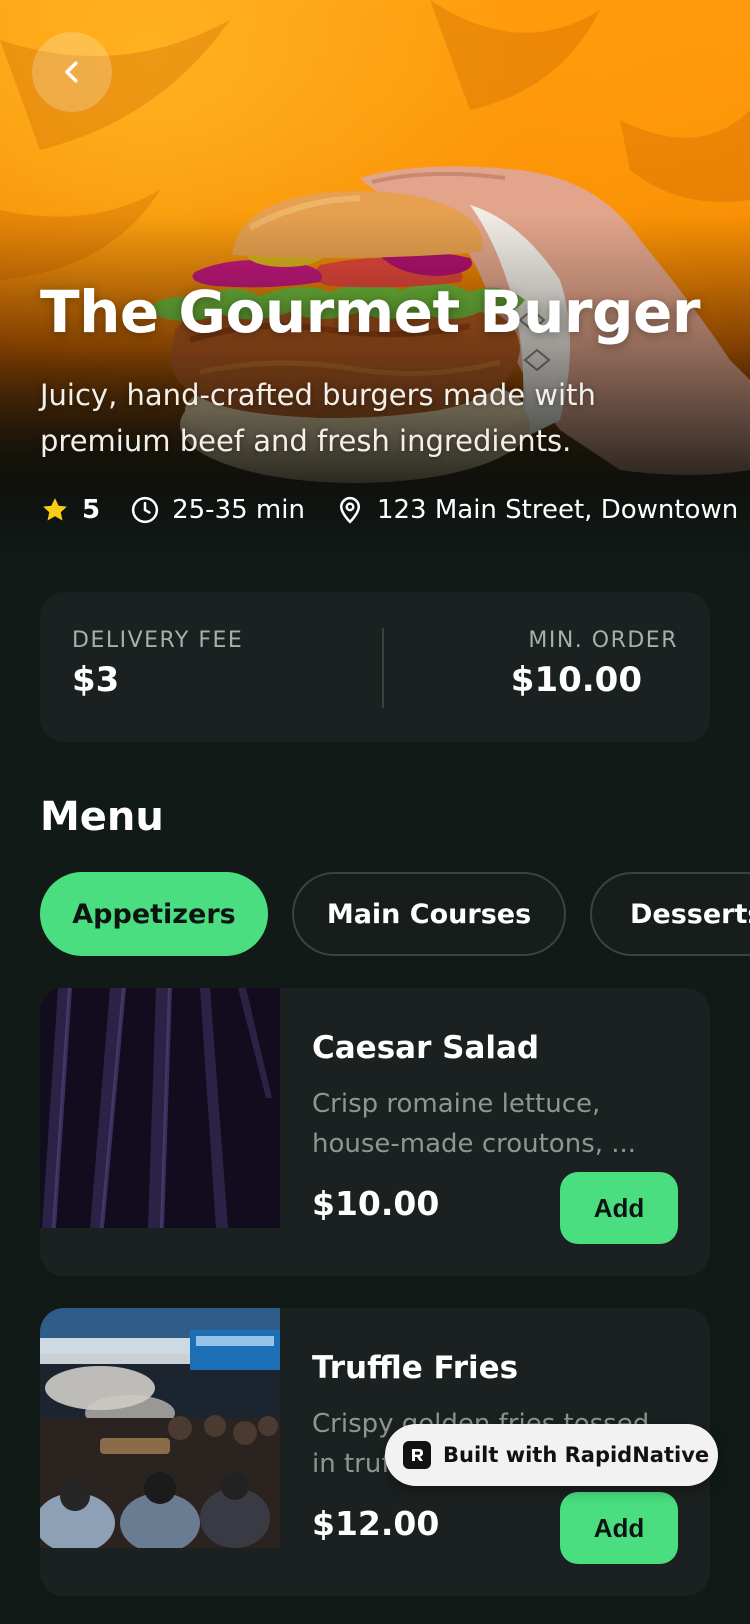 The width and height of the screenshot is (750, 1624). I want to click on tab-label: Appetizers, so click(154, 914).